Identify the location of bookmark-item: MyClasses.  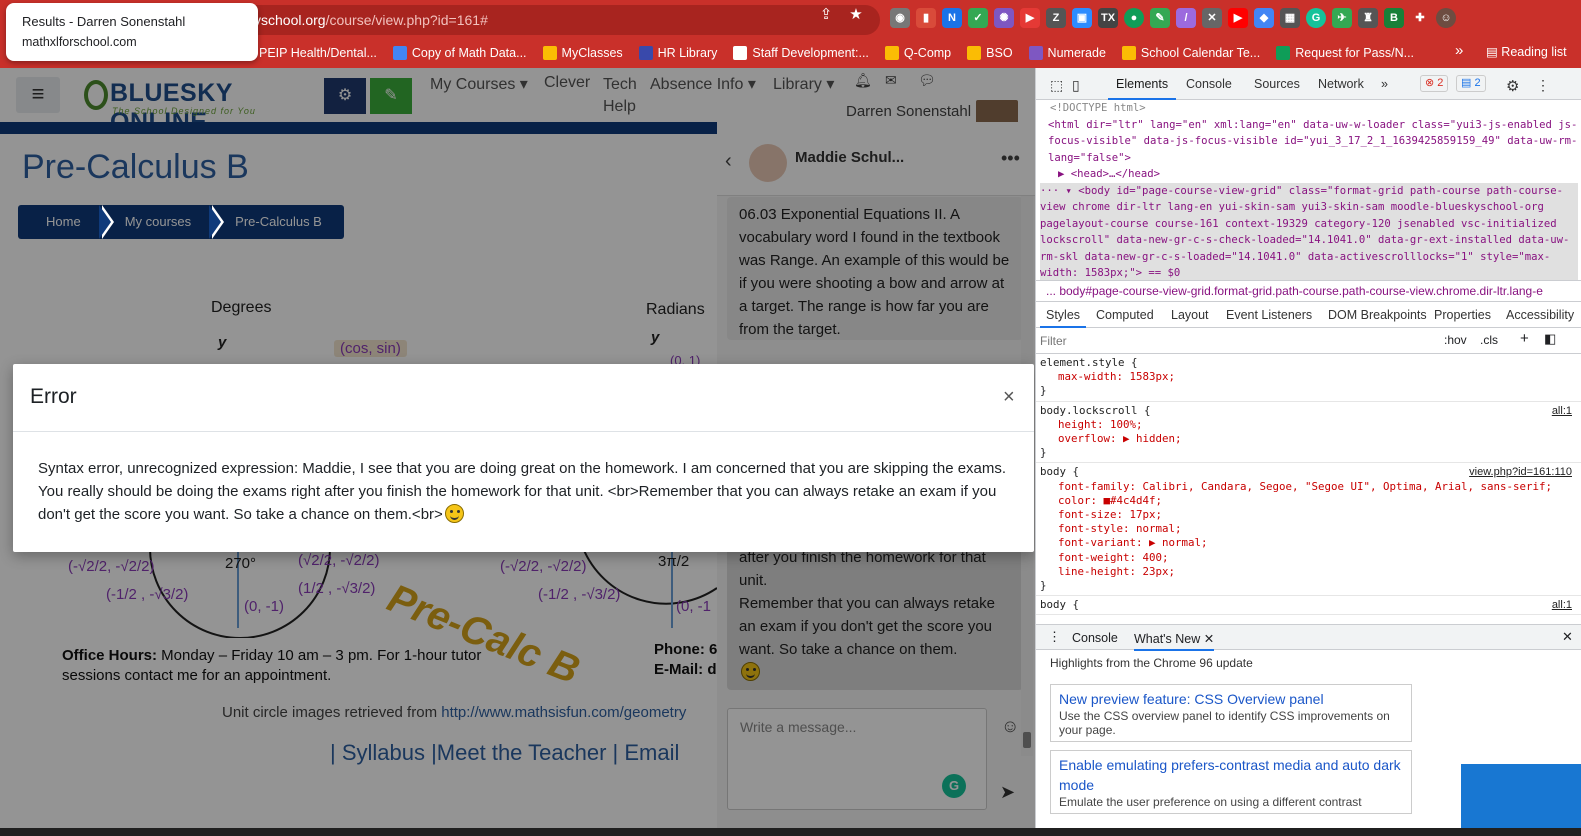
(582, 53).